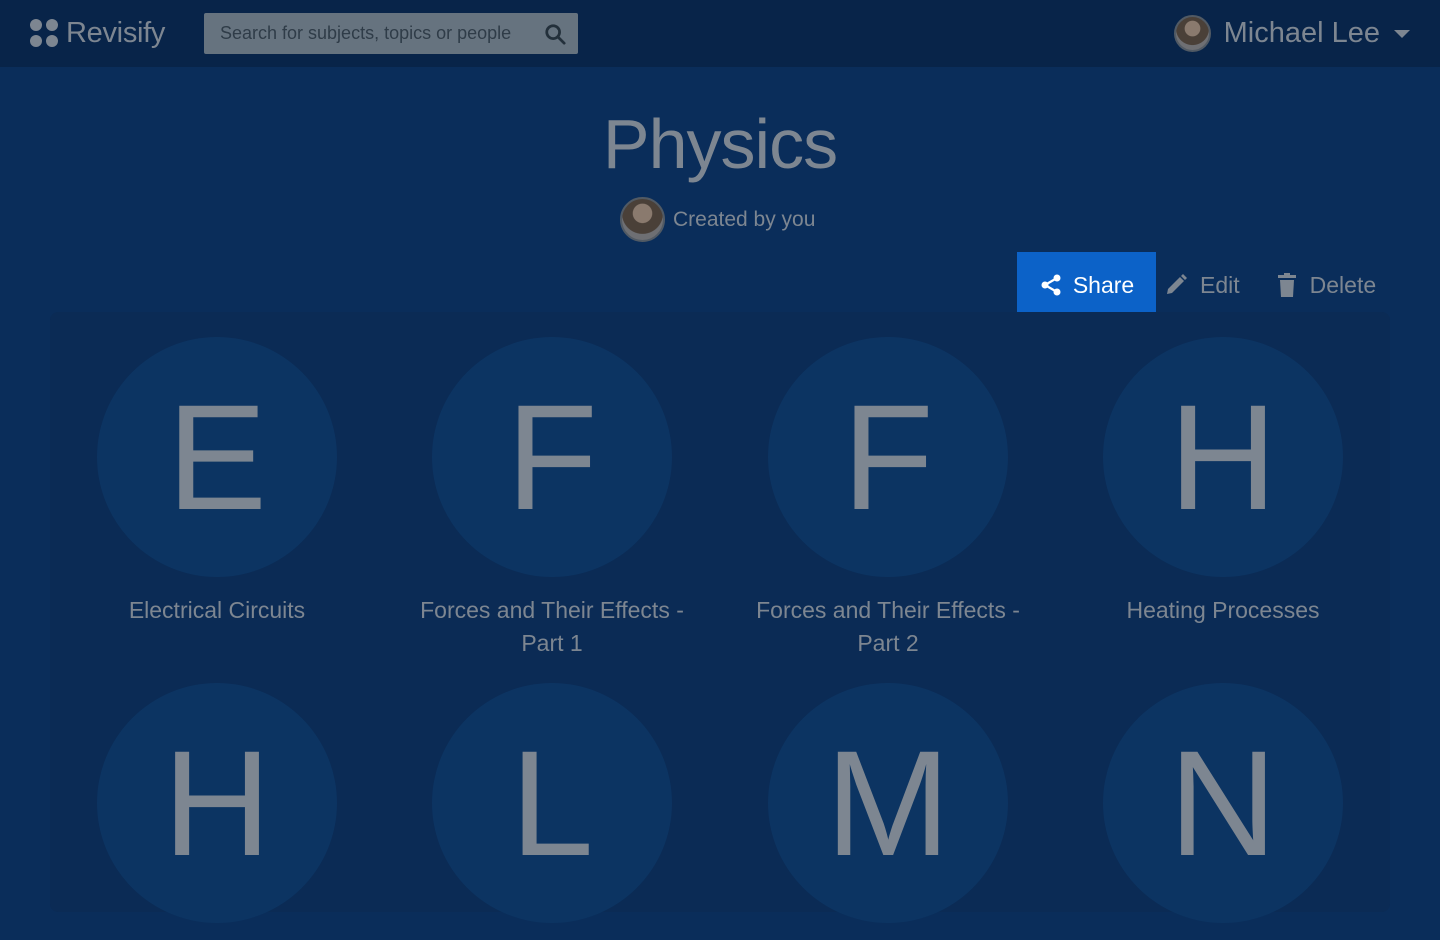 The height and width of the screenshot is (940, 1440). I want to click on created-by-label: Created by you, so click(744, 219).